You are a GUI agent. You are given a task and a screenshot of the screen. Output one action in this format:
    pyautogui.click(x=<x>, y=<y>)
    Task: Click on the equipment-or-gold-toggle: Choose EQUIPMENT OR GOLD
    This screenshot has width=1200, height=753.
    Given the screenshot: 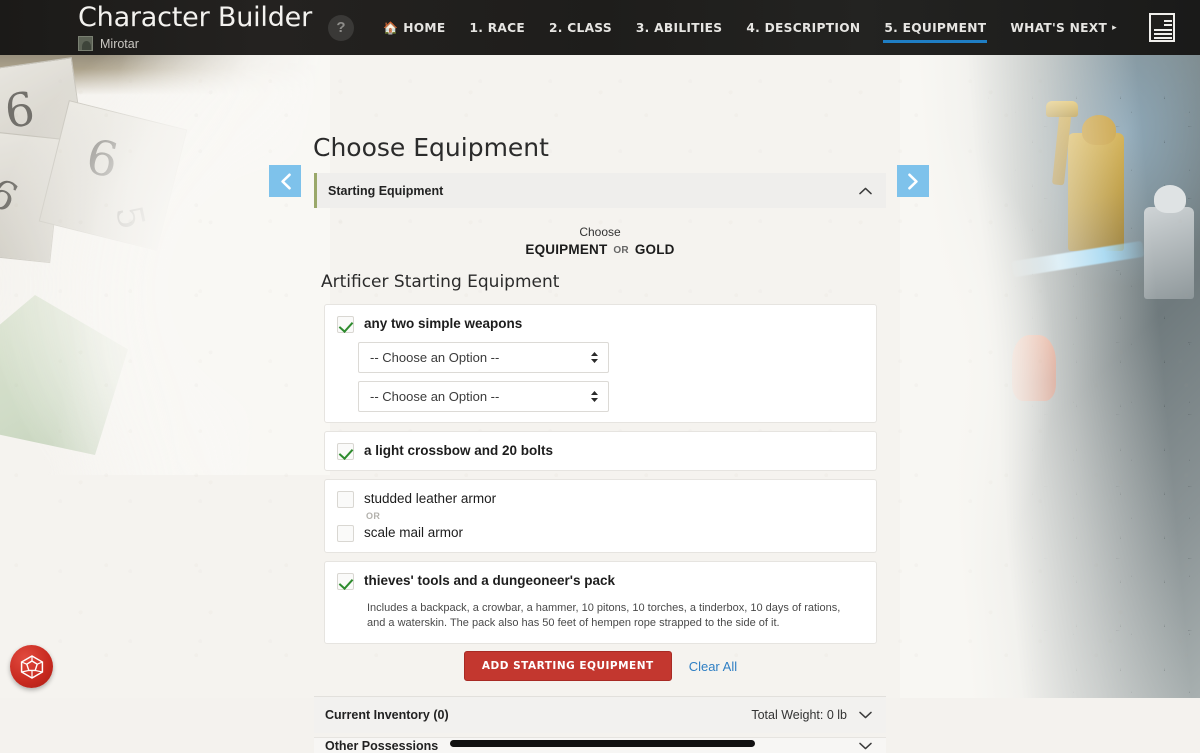 What is the action you would take?
    pyautogui.click(x=600, y=241)
    